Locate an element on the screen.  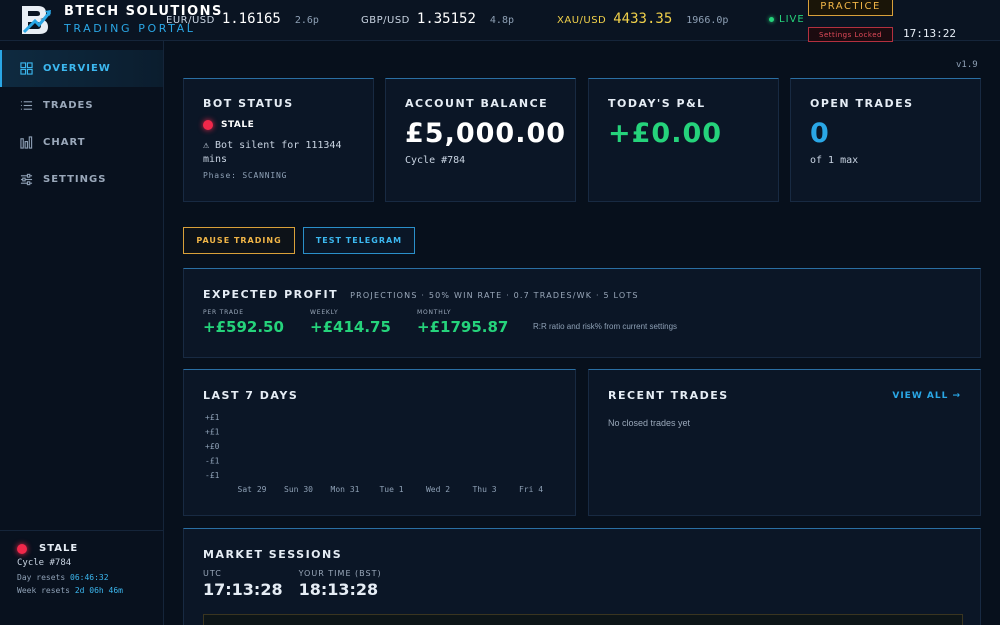
settings-locked-badge: Settings Locked is located at coordinates (850, 34).